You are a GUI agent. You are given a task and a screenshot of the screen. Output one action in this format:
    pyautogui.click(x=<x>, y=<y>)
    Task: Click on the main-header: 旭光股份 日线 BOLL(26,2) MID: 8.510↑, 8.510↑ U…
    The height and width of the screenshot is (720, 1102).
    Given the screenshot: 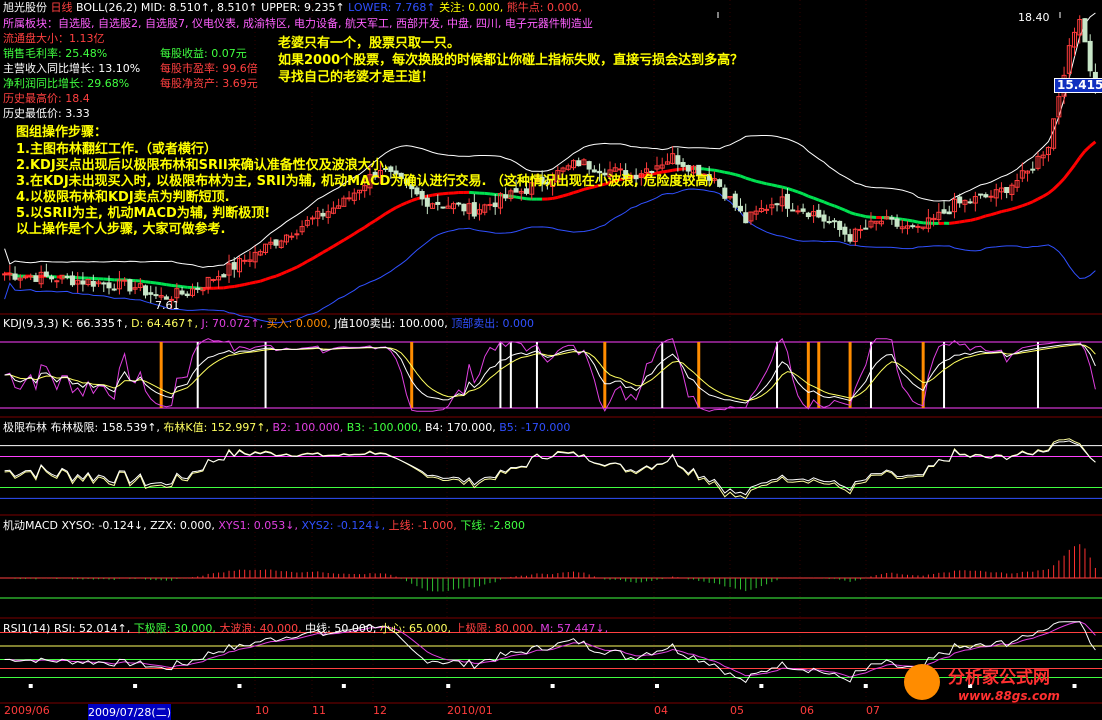 What is the action you would take?
    pyautogui.click(x=292, y=7)
    